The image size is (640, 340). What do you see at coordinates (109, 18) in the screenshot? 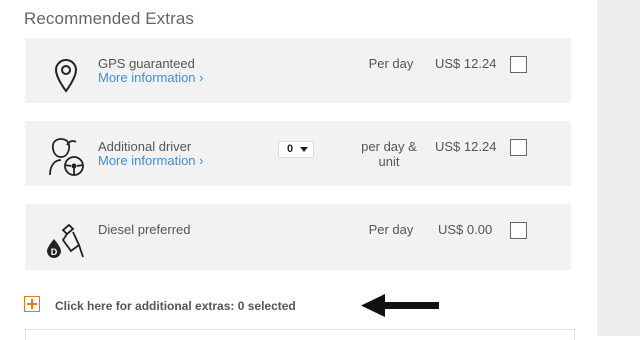
I see `section-title: Recommended Extras` at bounding box center [109, 18].